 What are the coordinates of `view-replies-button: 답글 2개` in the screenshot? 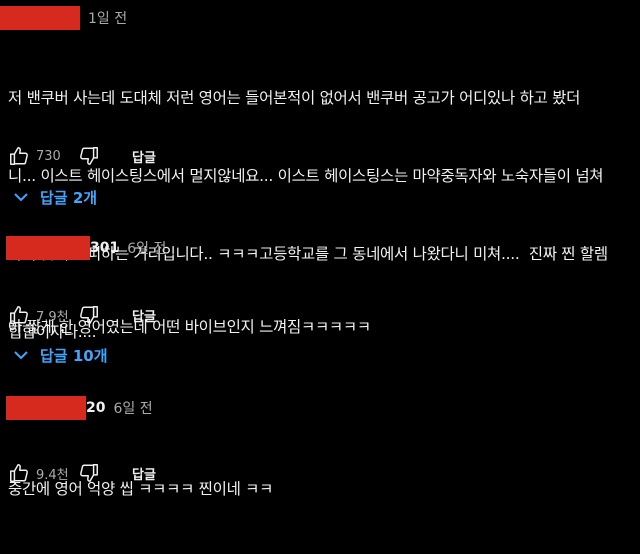 It's located at (55, 197).